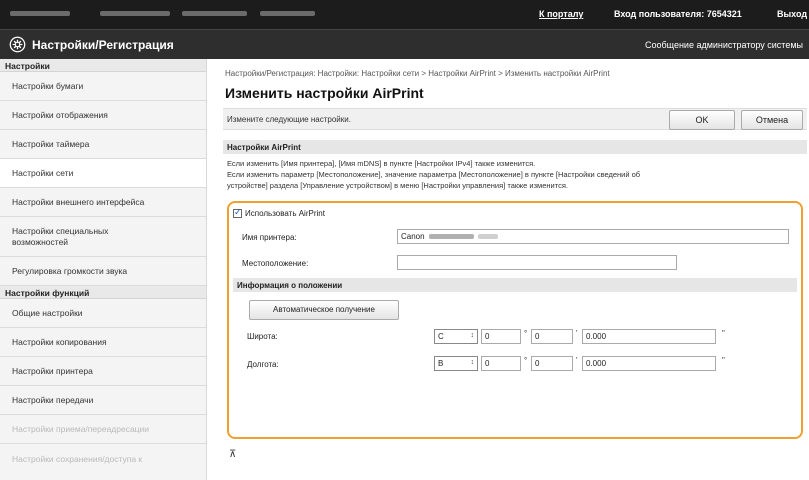 Image resolution: width=809 pixels, height=480 pixels. Describe the element at coordinates (537, 262) in the screenshot. I see `location-input` at that location.